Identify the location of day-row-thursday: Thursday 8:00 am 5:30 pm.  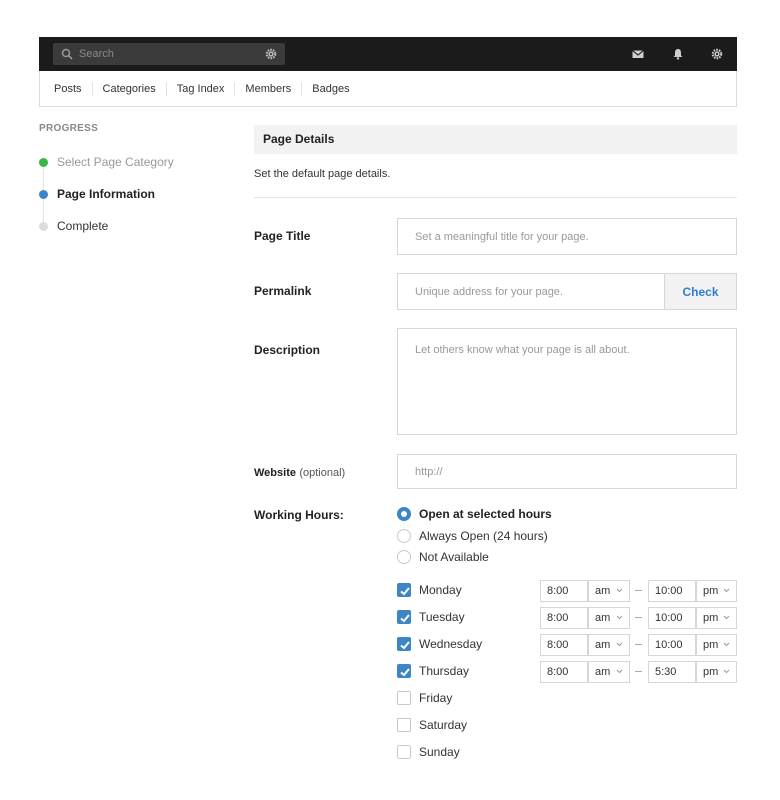
(567, 672).